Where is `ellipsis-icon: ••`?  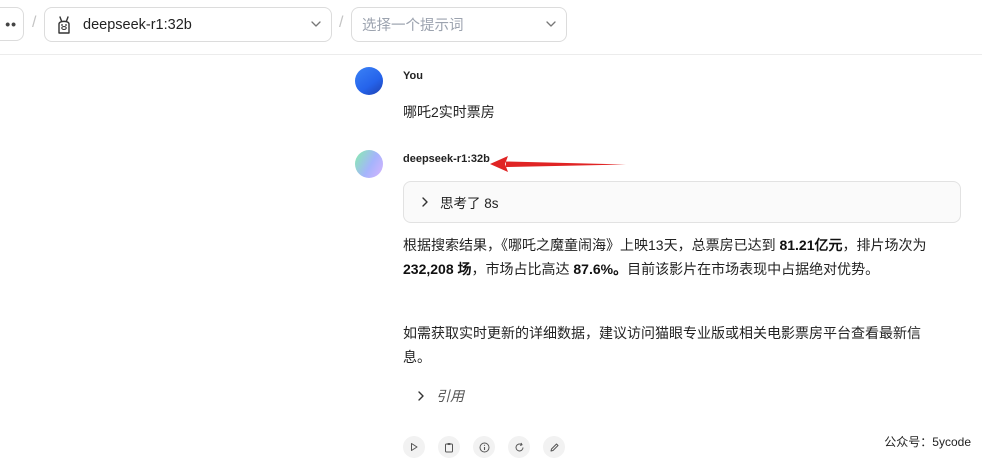 ellipsis-icon: •• is located at coordinates (11, 24).